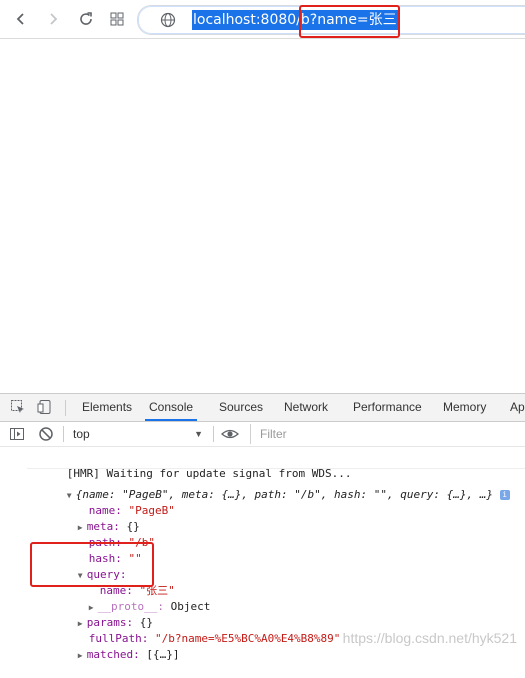 The height and width of the screenshot is (678, 525). Describe the element at coordinates (107, 407) in the screenshot. I see `tab-elements: Elements` at that location.